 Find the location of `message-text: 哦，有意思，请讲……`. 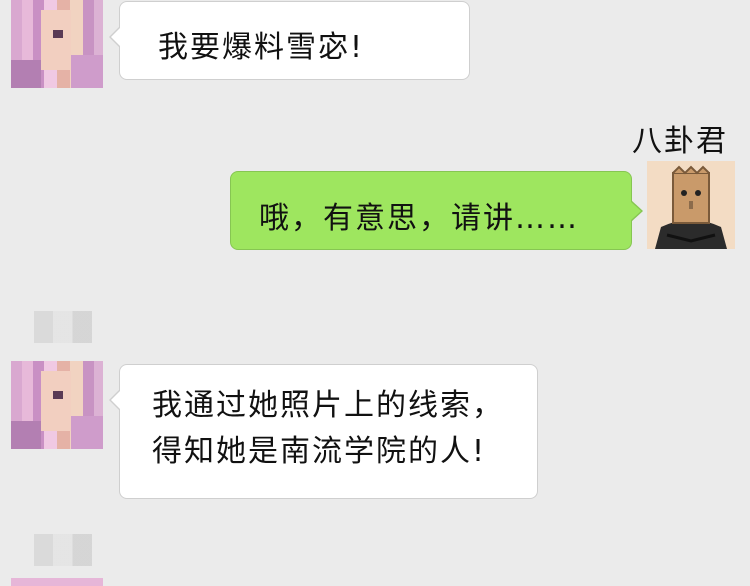

message-text: 哦，有意思，请讲…… is located at coordinates (419, 218).